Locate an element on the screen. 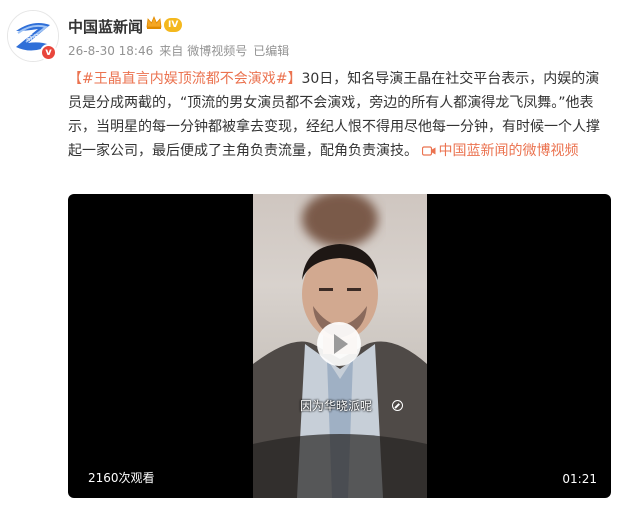 This screenshot has height=508, width=621. source-prefix: 来自 is located at coordinates (171, 51).